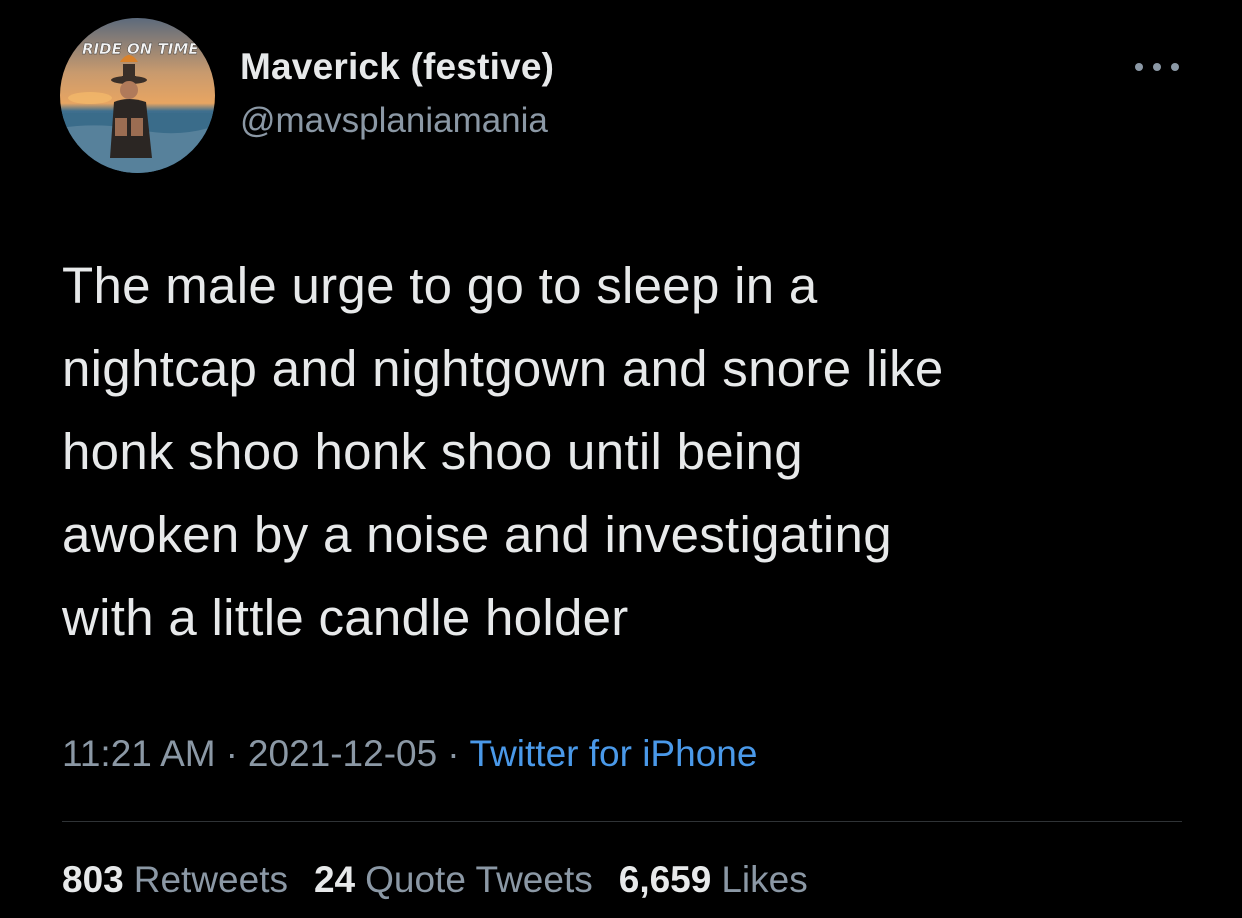  What do you see at coordinates (622, 821) in the screenshot?
I see `divider` at bounding box center [622, 821].